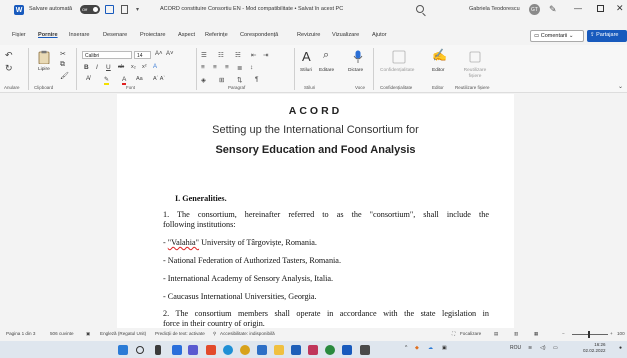 This screenshot has height=358, width=627. I want to click on multilevel-list-icon: ☵, so click(238, 55).